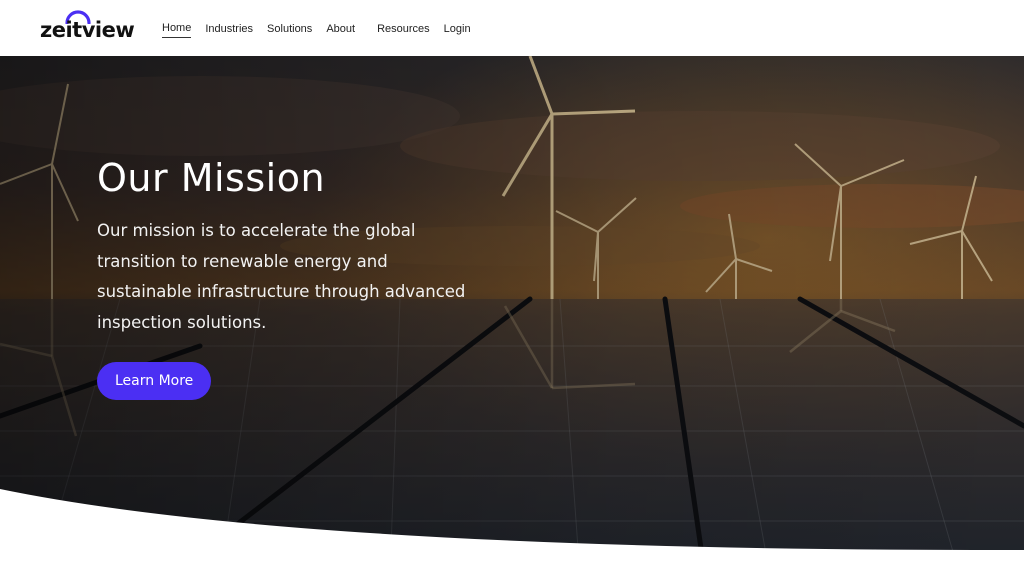 This screenshot has width=1024, height=576. I want to click on logo-text: zeitview, so click(87, 30).